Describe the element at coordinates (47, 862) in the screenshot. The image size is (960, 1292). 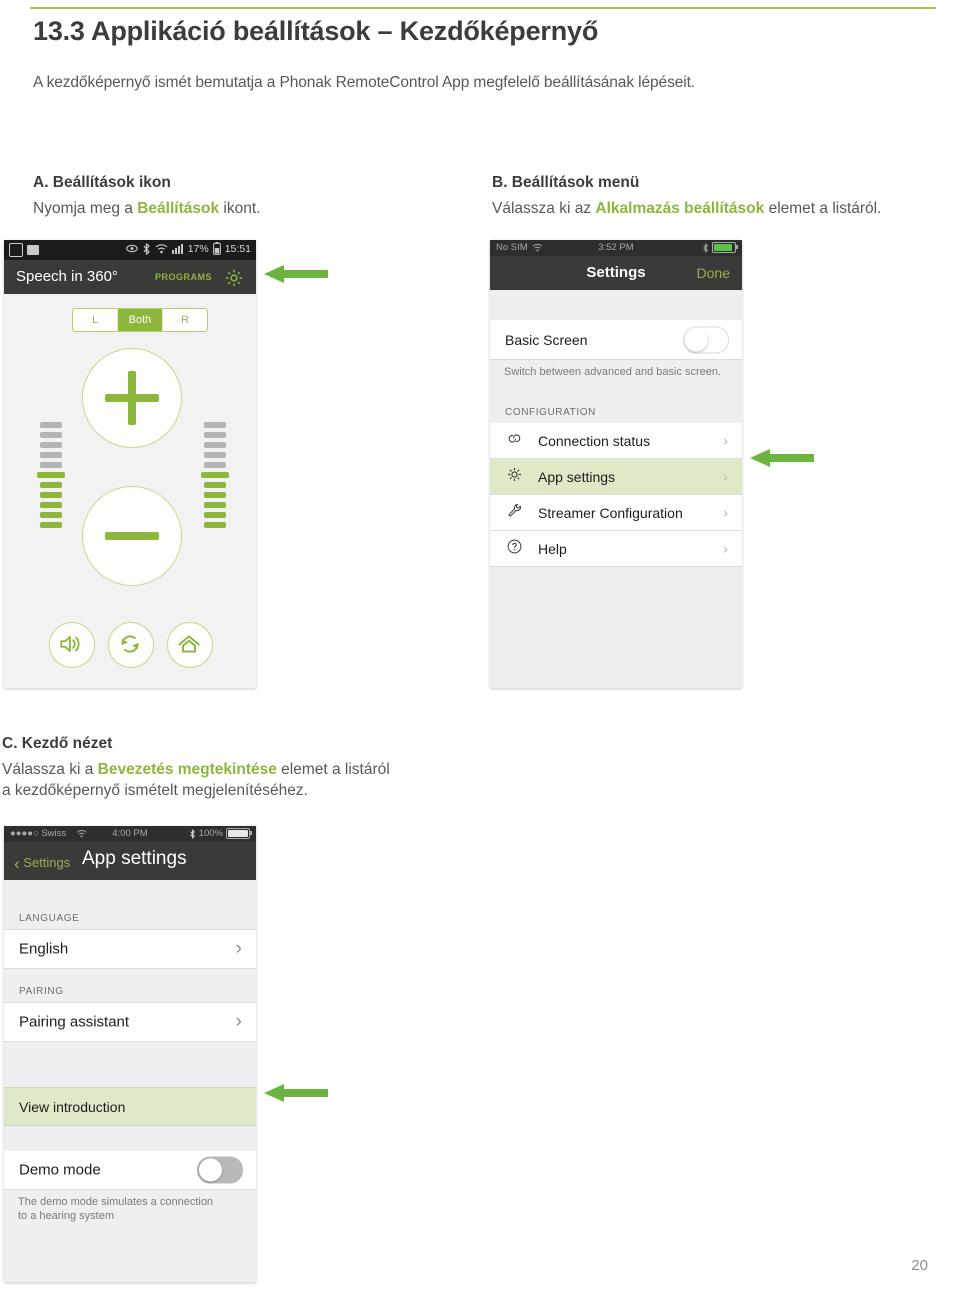
I see `back-label: Settings` at that location.